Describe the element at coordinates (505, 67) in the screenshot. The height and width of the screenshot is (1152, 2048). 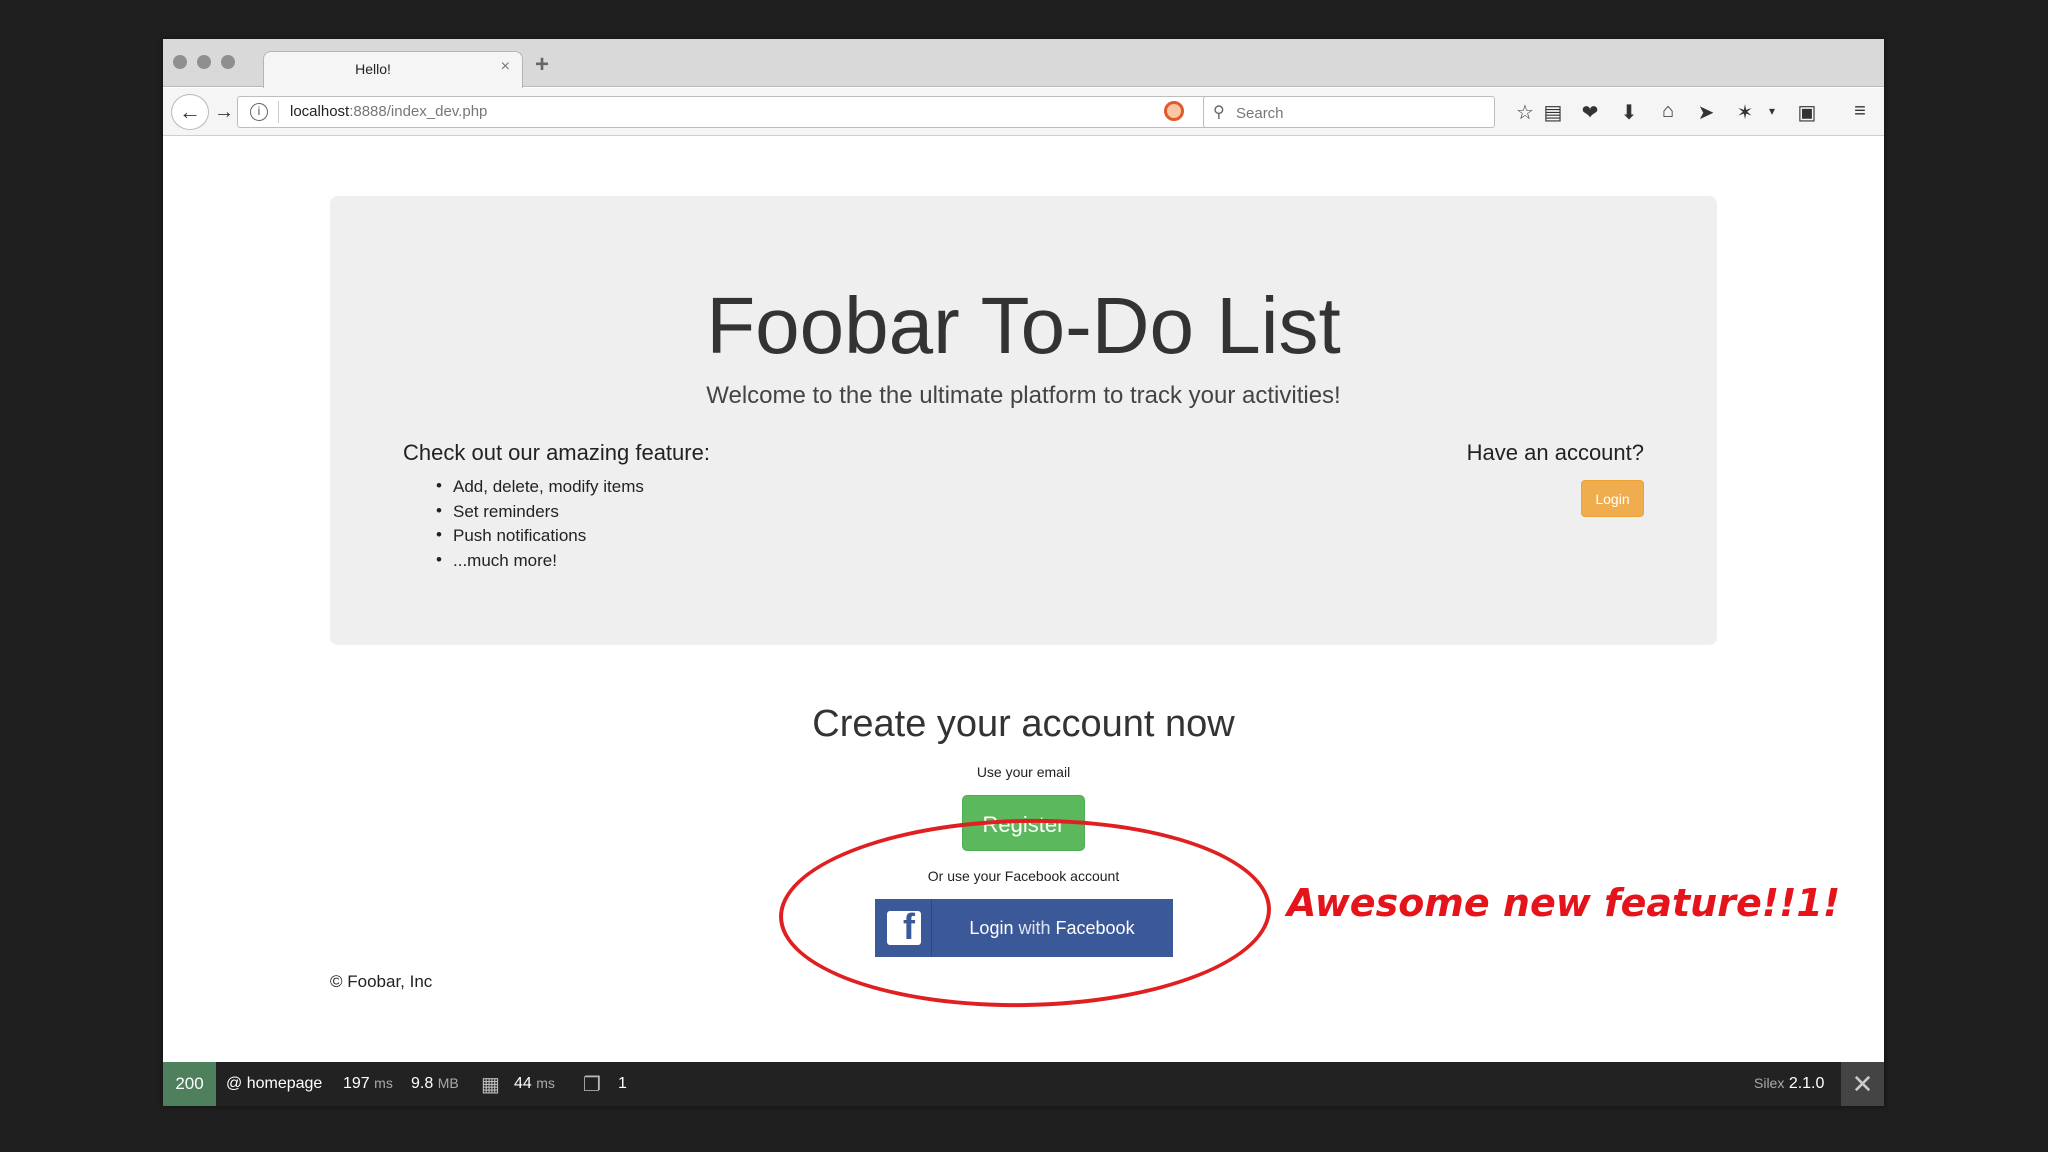
I see `tab-close-icon: ×` at that location.